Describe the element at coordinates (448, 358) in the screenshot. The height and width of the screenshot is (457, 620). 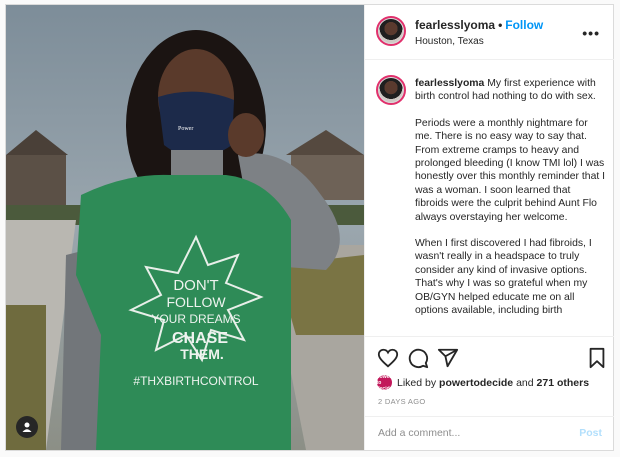
I see `share-icon` at that location.